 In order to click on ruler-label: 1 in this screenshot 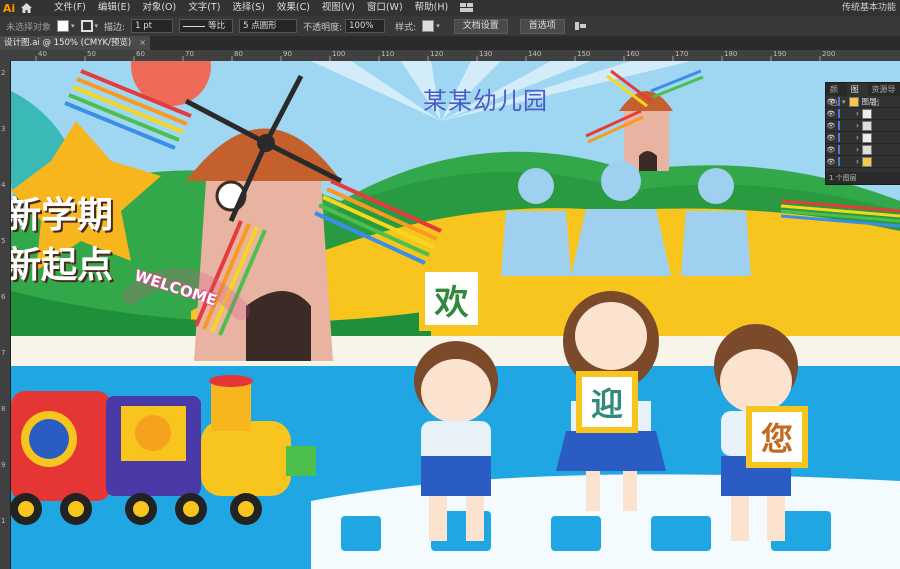, I will do `click(3, 521)`.